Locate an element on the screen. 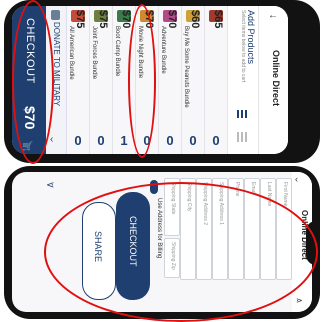 This screenshot has height=322, width=326. product-row: $70 Boot Camp Bundle 1 is located at coordinates (124, 80).